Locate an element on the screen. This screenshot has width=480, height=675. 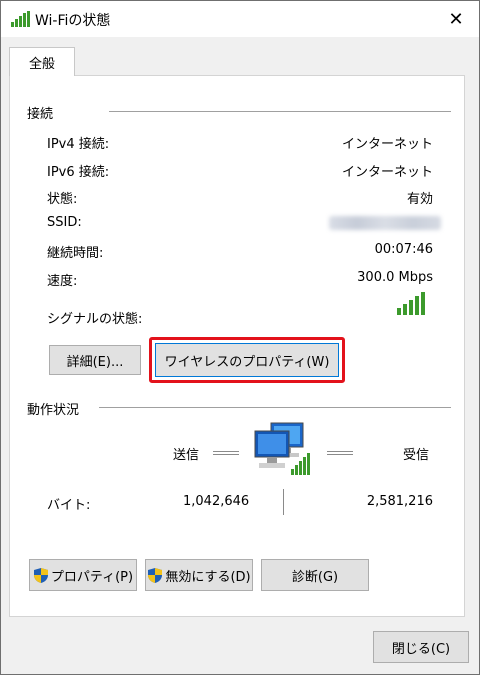
connection-group-label: 接続 is located at coordinates (40, 114).